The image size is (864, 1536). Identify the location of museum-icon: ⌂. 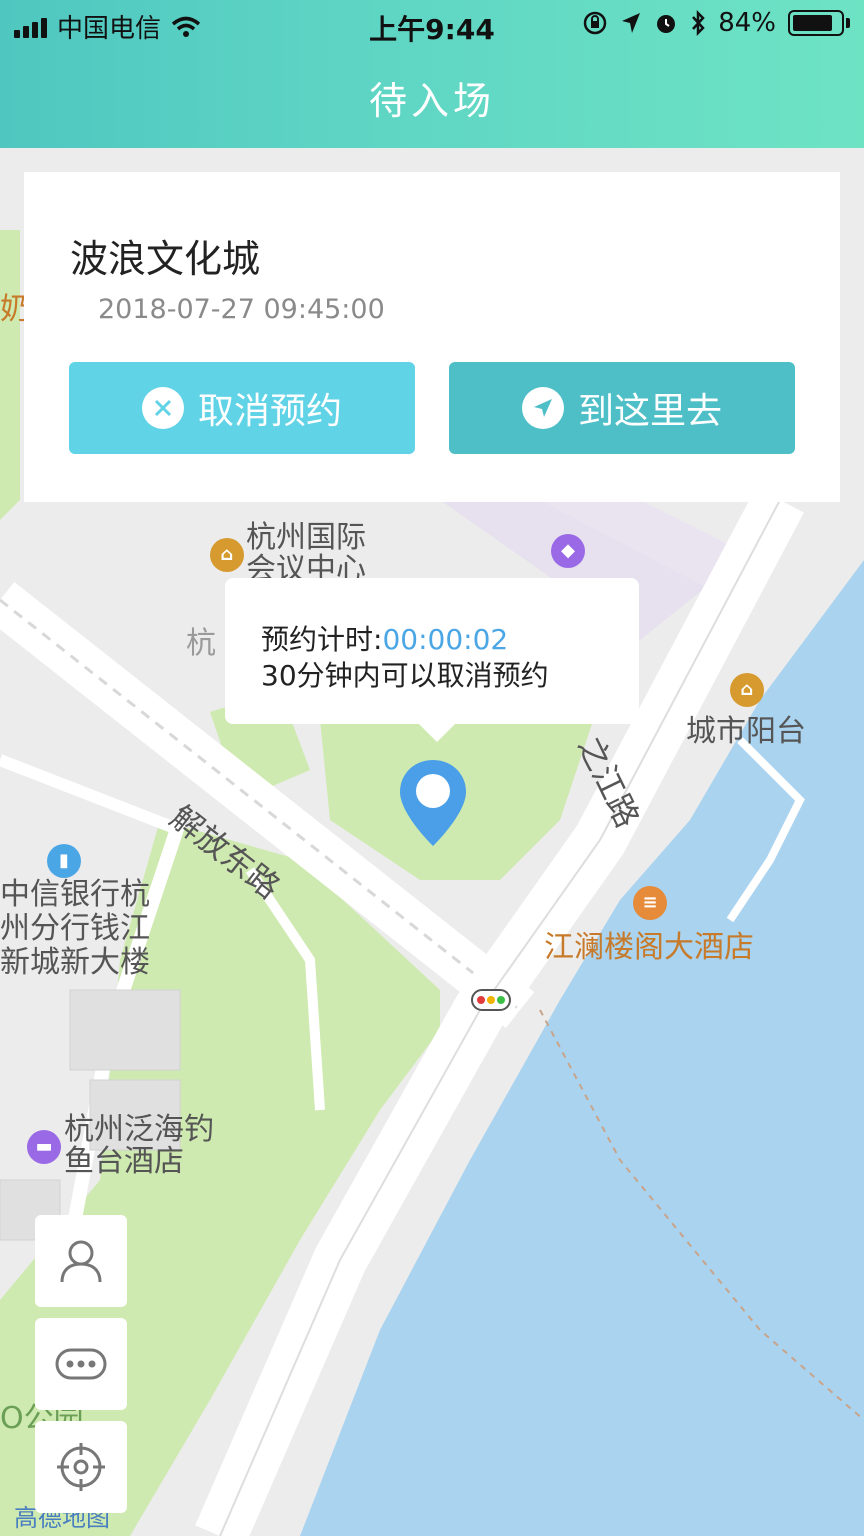
(227, 555).